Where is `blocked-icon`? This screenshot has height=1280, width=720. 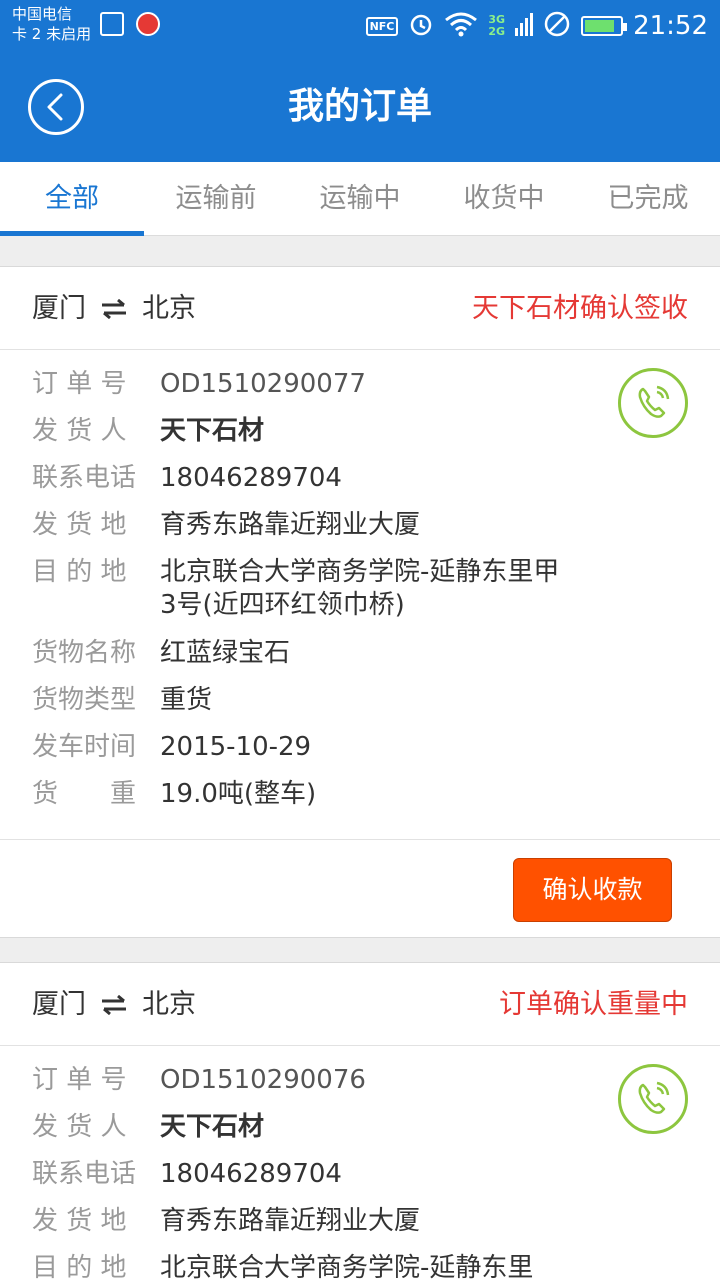 blocked-icon is located at coordinates (557, 26).